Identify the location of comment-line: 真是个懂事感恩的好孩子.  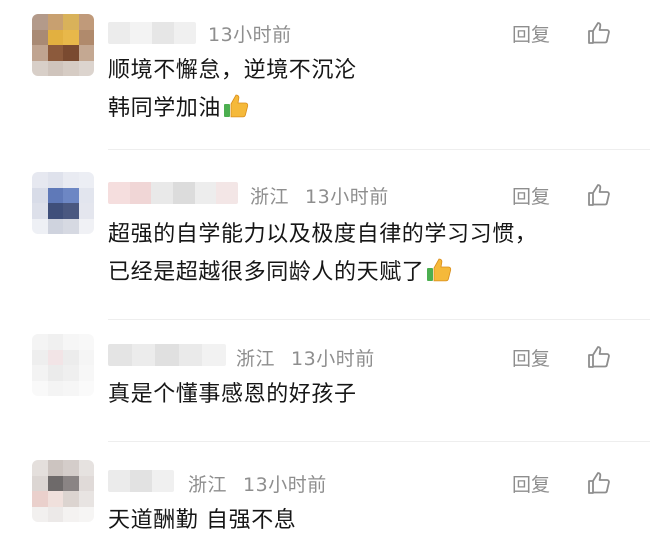
(232, 394).